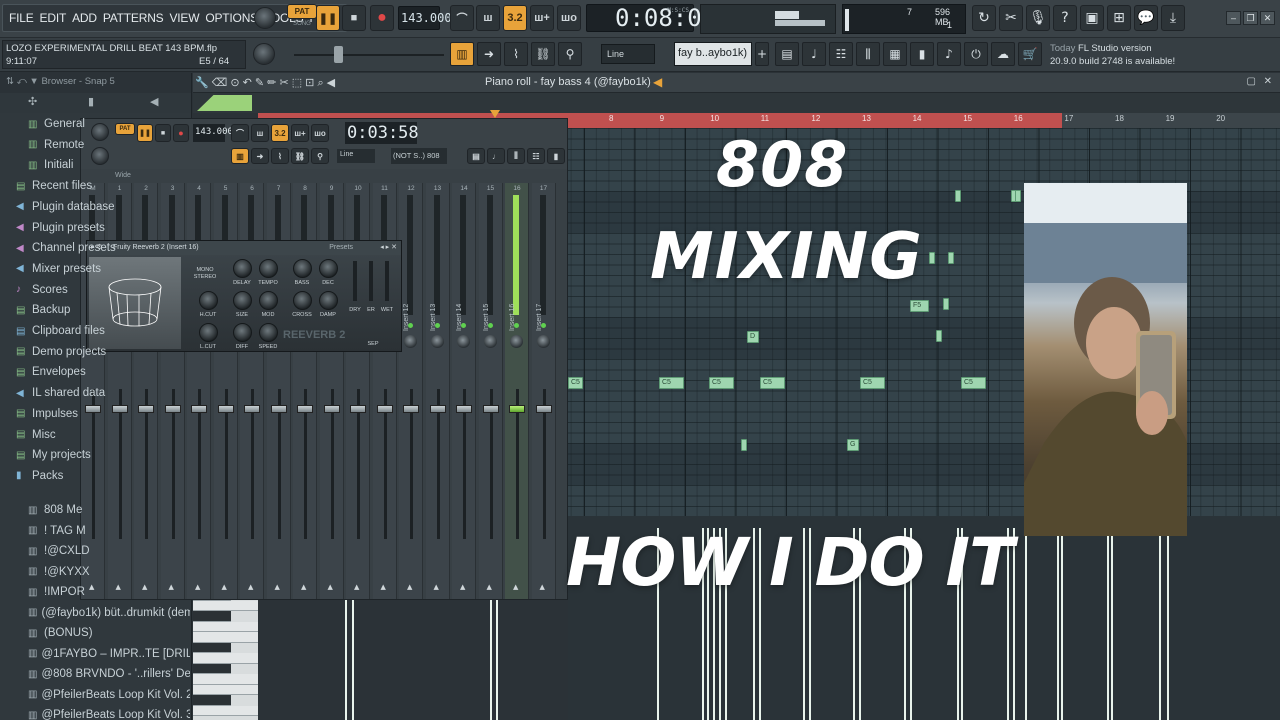  What do you see at coordinates (762, 54) in the screenshot?
I see `add-pattern-button: +` at bounding box center [762, 54].